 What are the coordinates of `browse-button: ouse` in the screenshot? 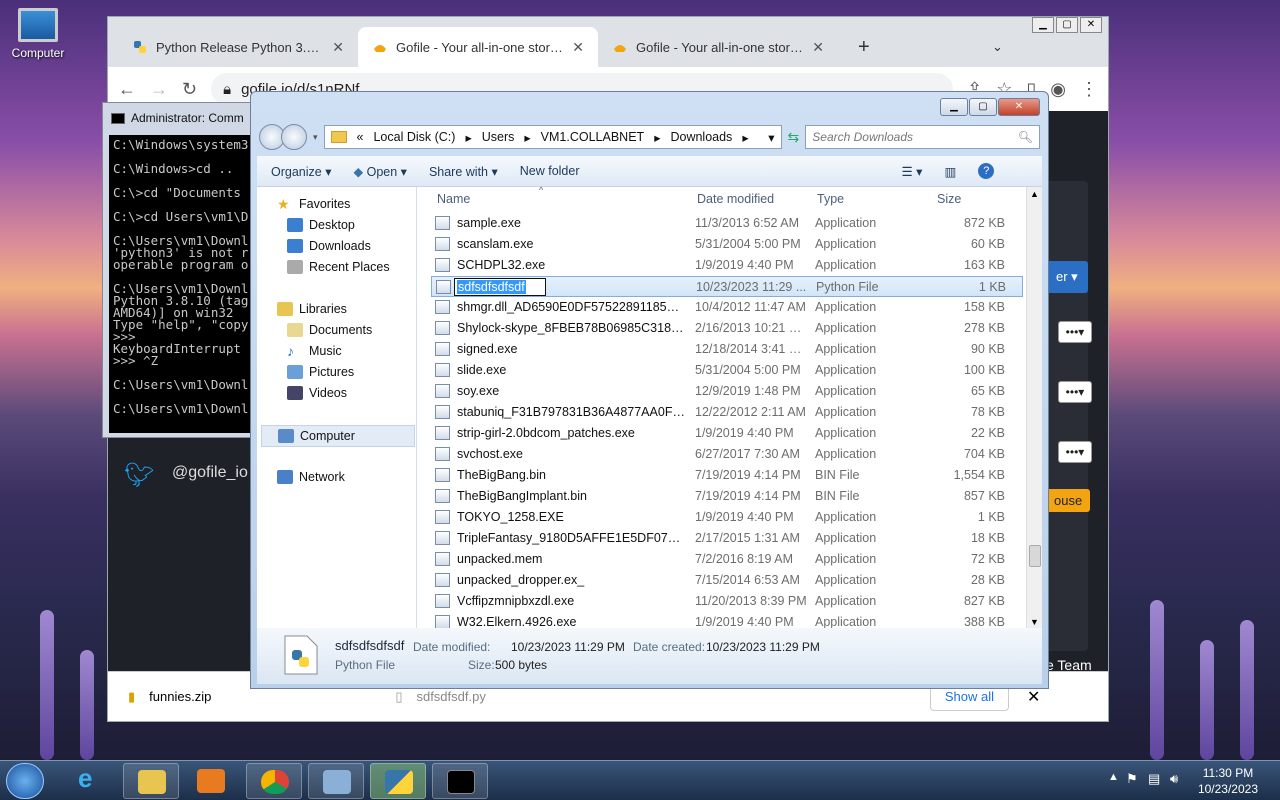 It's located at (1068, 500).